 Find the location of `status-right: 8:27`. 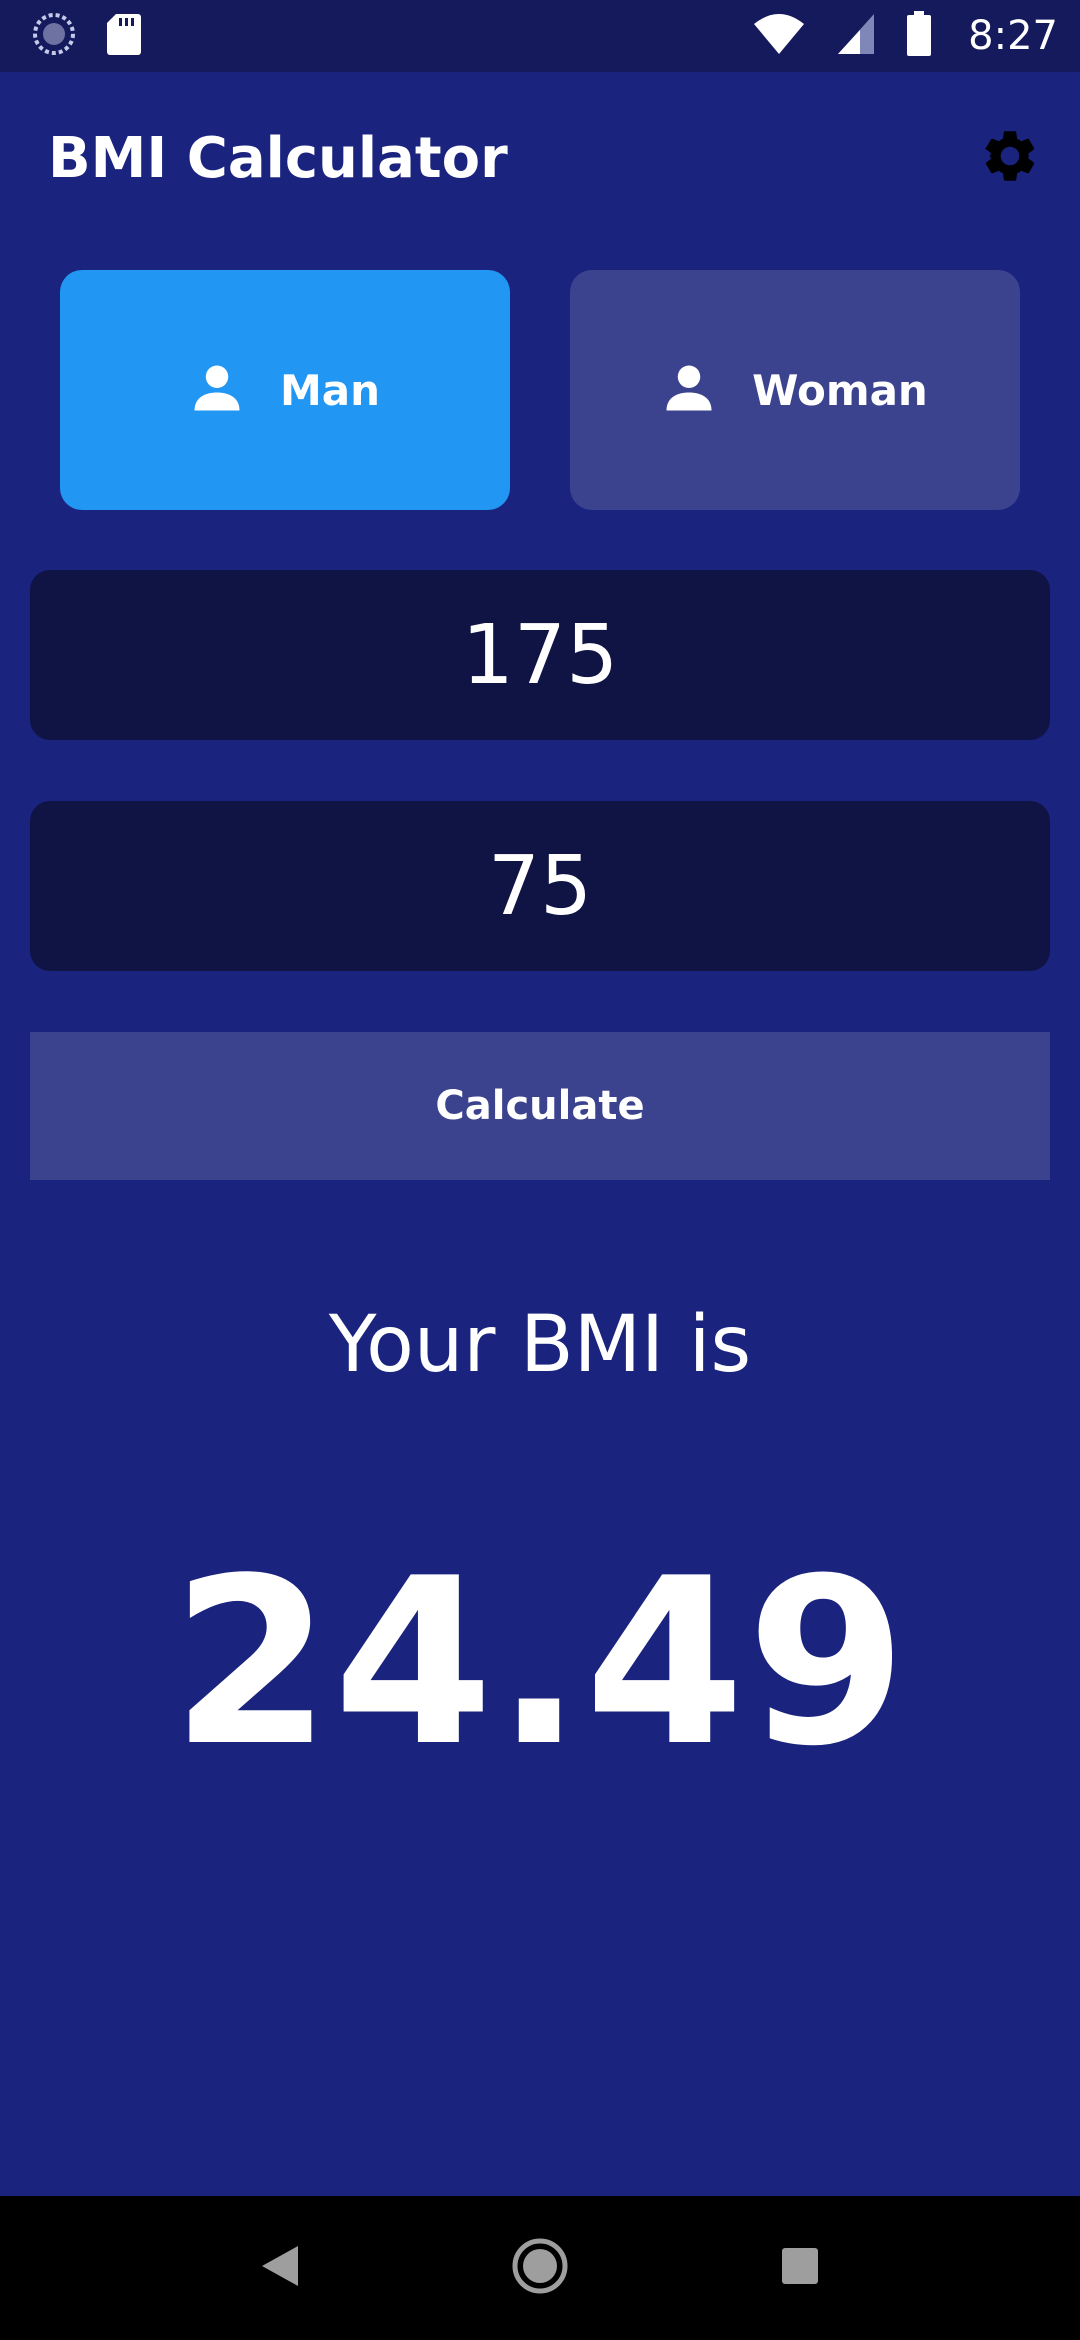

status-right: 8:27 is located at coordinates (905, 36).